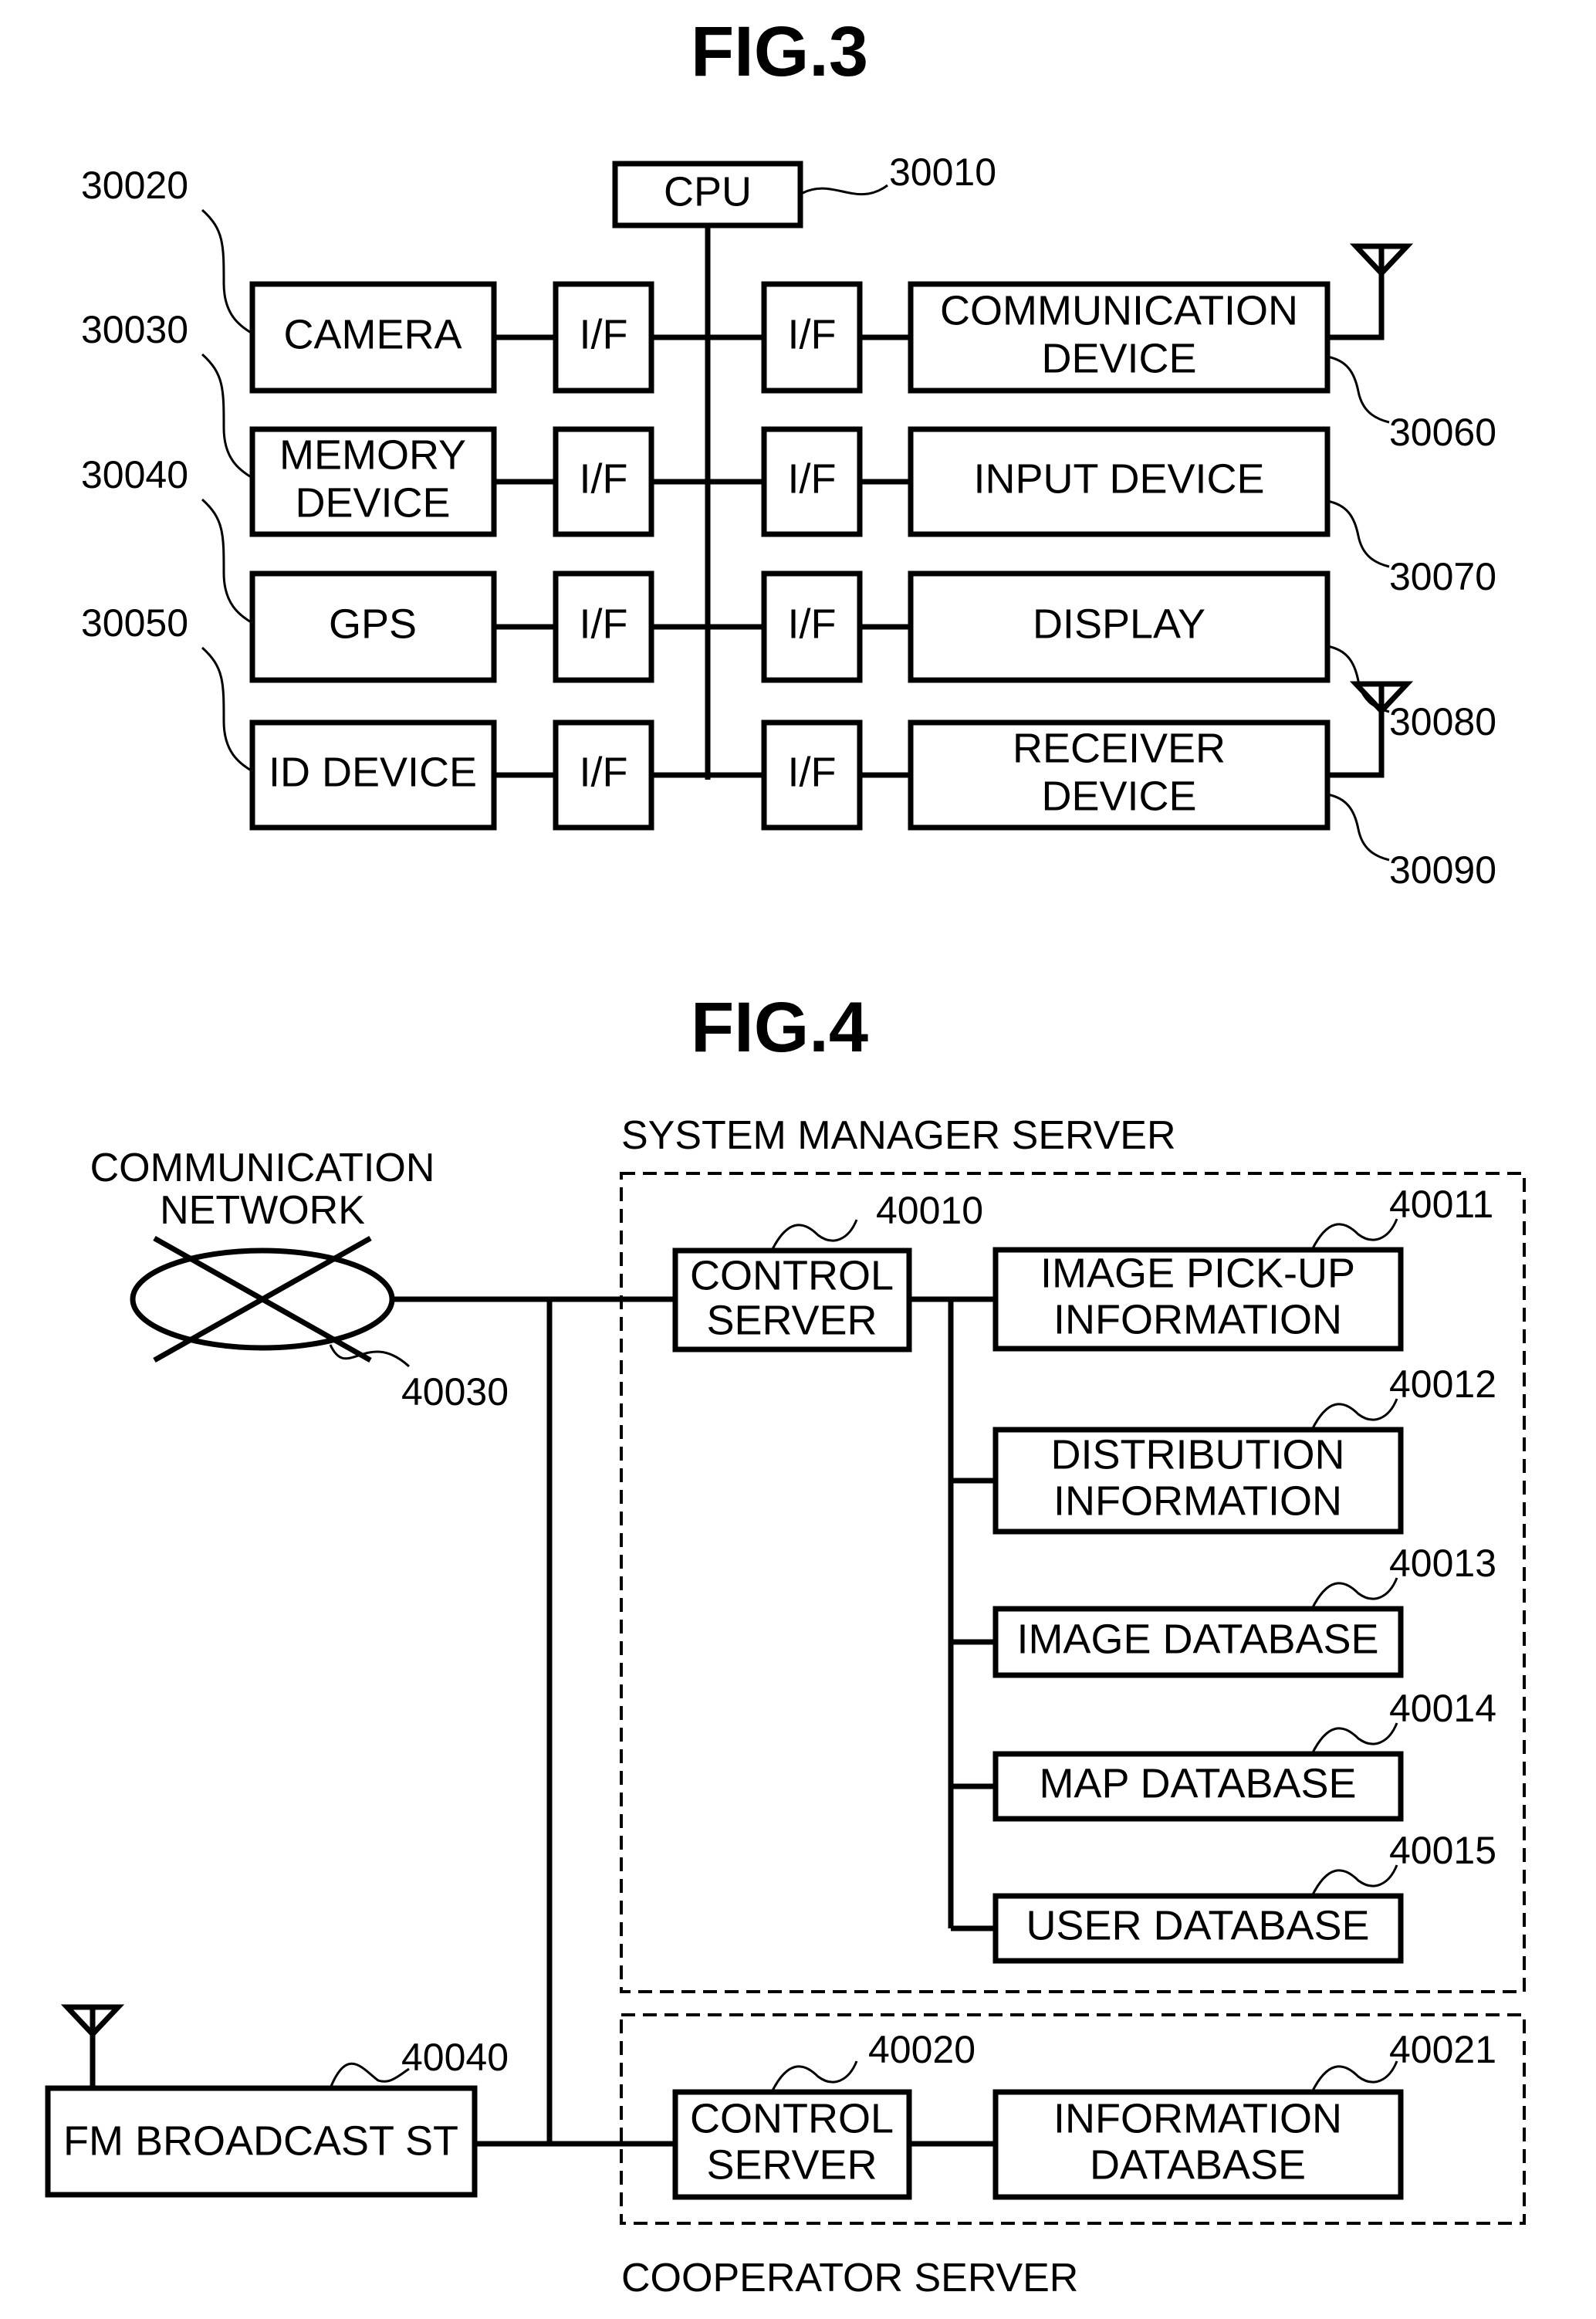  What do you see at coordinates (373, 772) in the screenshot?
I see `device-label-line-1: ID DEVICE` at bounding box center [373, 772].